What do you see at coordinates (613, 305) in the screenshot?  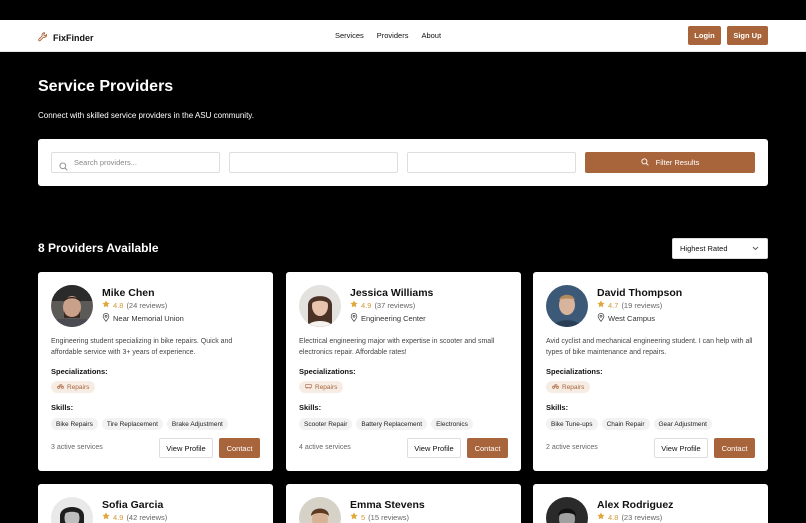 I see `rating-value: 4.7` at bounding box center [613, 305].